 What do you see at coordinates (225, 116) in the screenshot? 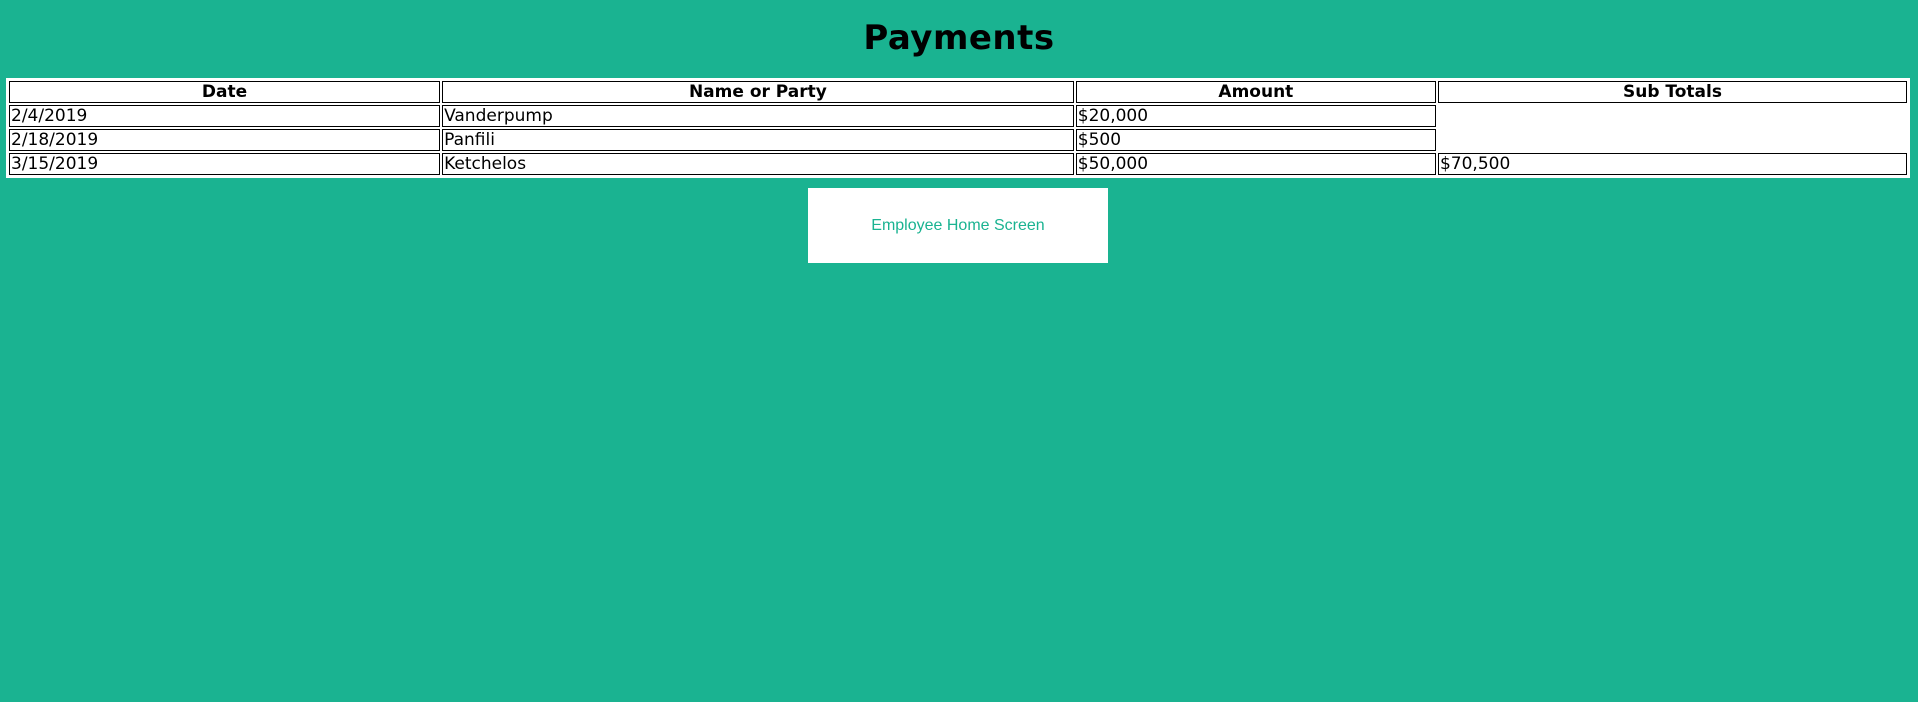
I see `cell-date: 2/4/2019` at bounding box center [225, 116].